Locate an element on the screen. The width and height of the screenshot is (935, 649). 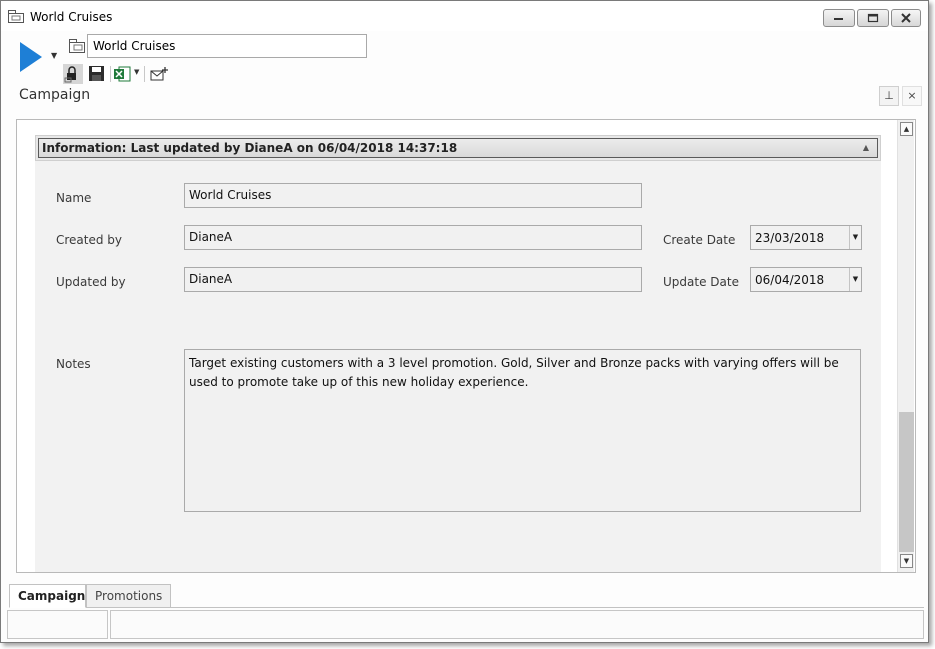
scroll-down-icon: ▼ is located at coordinates (906, 561).